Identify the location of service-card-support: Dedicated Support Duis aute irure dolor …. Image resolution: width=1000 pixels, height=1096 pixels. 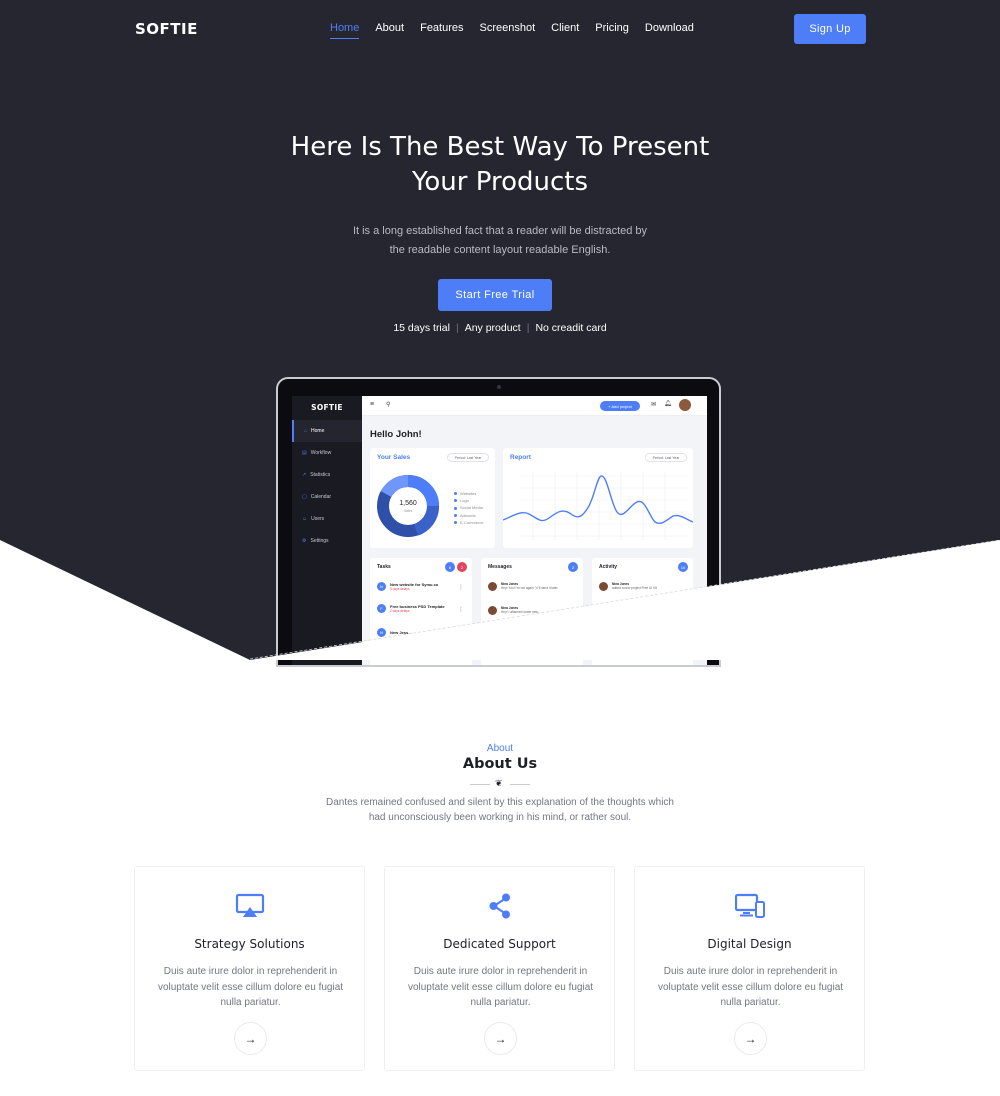
(499, 968).